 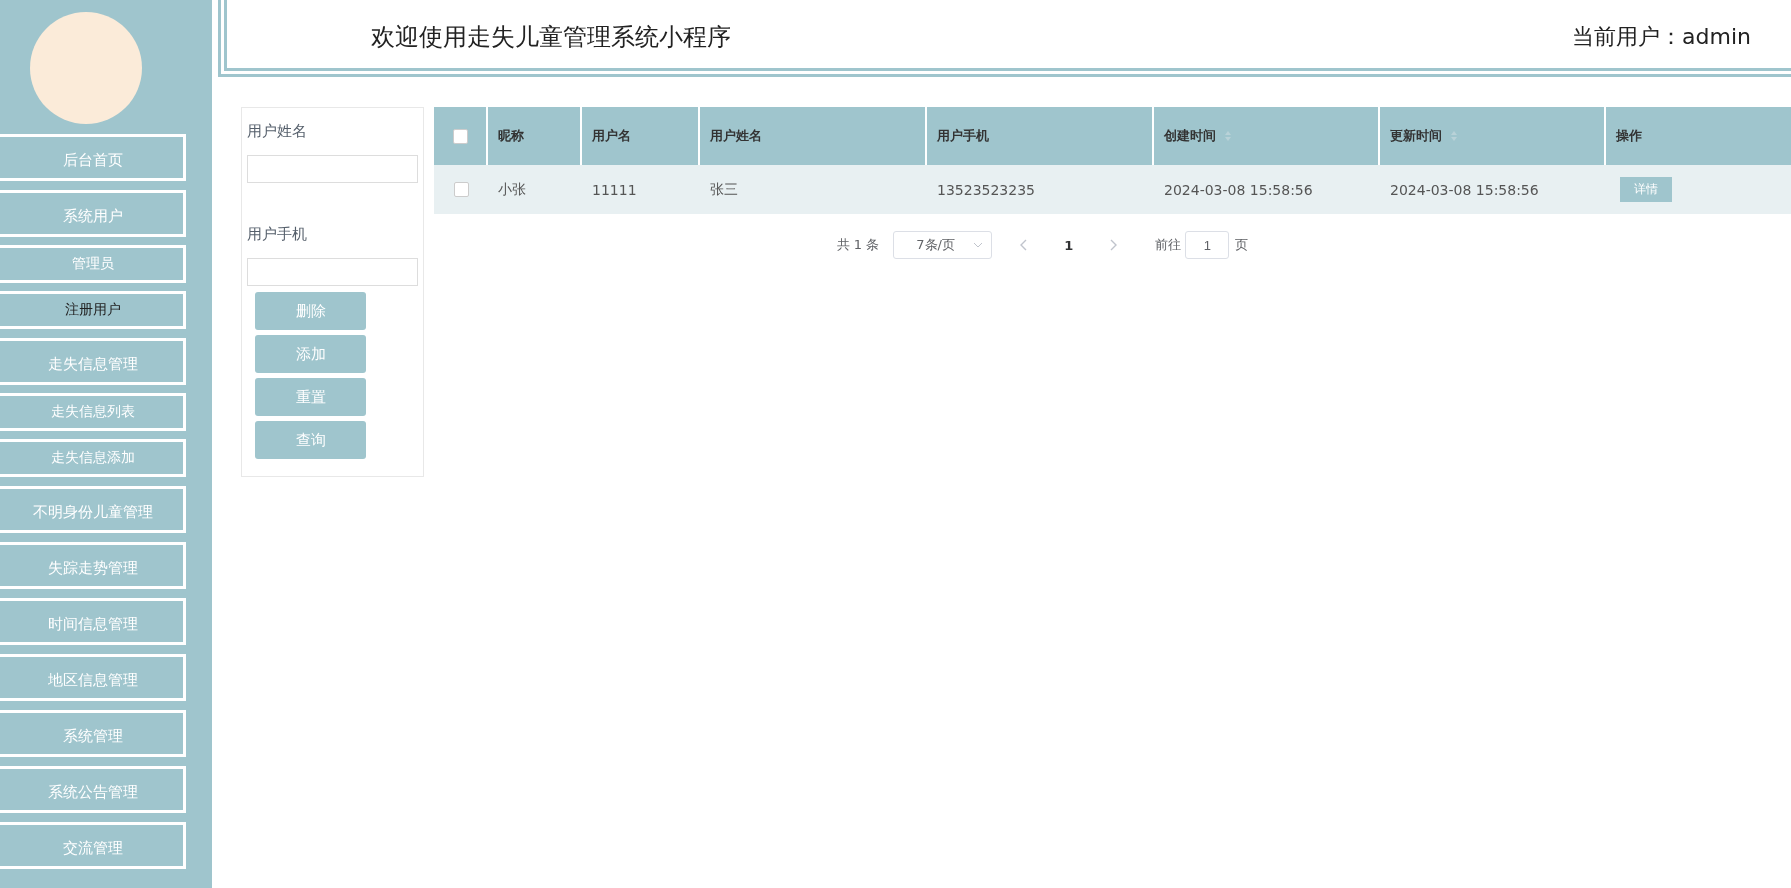 What do you see at coordinates (93, 733) in the screenshot?
I see `sidebar-item: 系统管理` at bounding box center [93, 733].